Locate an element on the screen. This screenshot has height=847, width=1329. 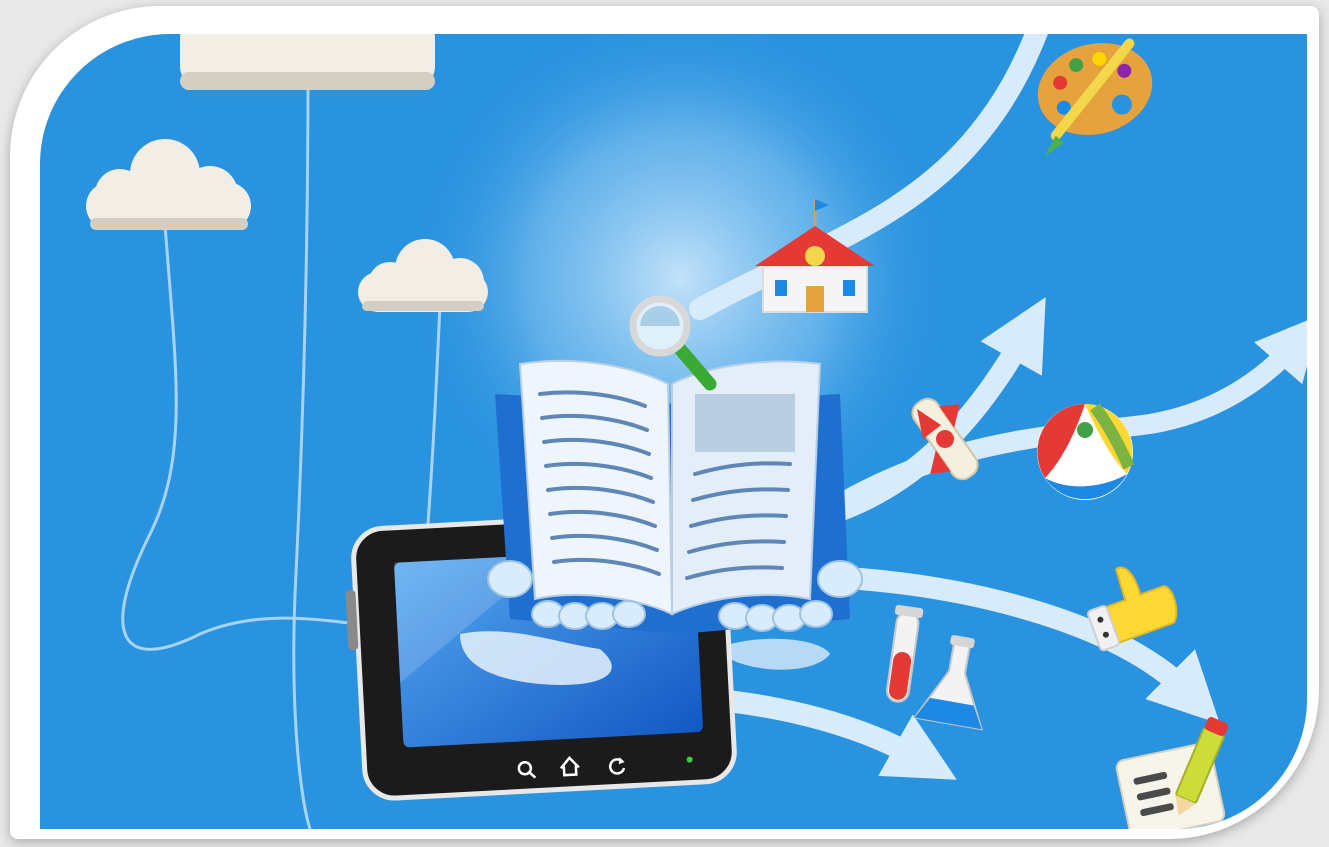
beach-ball-icon is located at coordinates (1086, 451).